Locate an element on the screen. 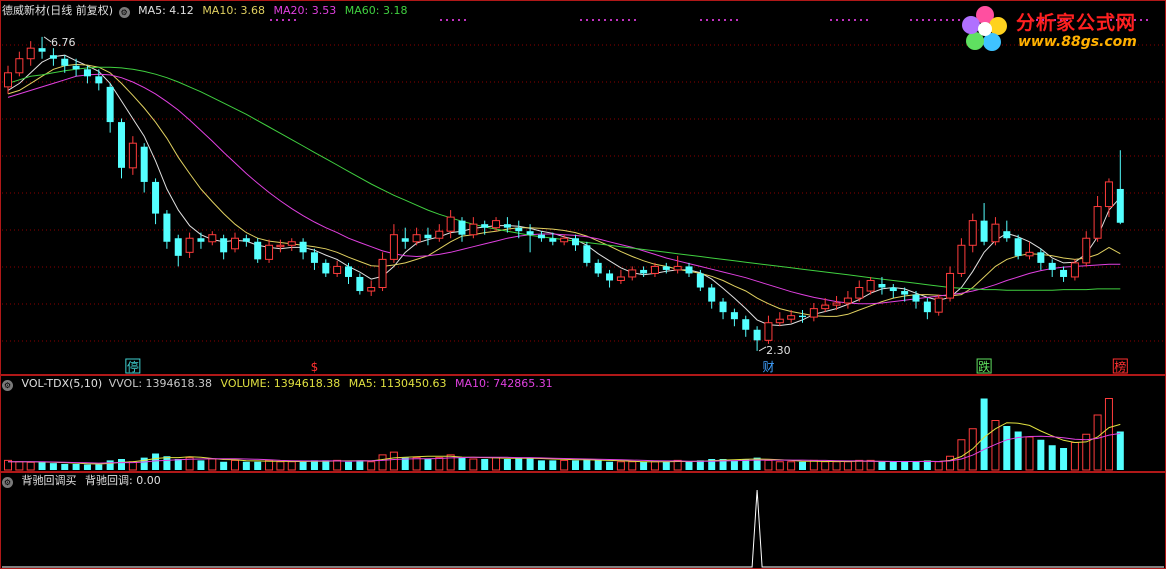 This screenshot has width=1166, height=569. indicator-header: ⚙ 背驰回调买 背驰回调: 0.00 is located at coordinates (84, 481).